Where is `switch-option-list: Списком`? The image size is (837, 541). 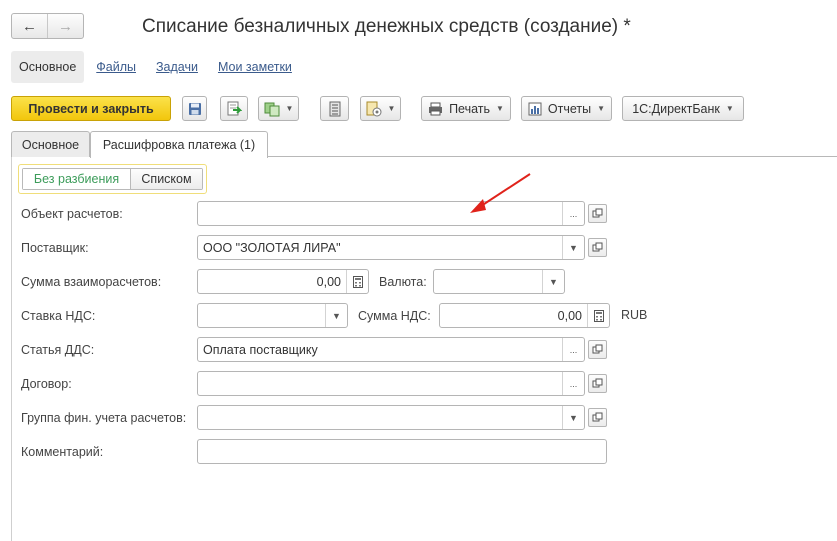 switch-option-list: Списком is located at coordinates (166, 179).